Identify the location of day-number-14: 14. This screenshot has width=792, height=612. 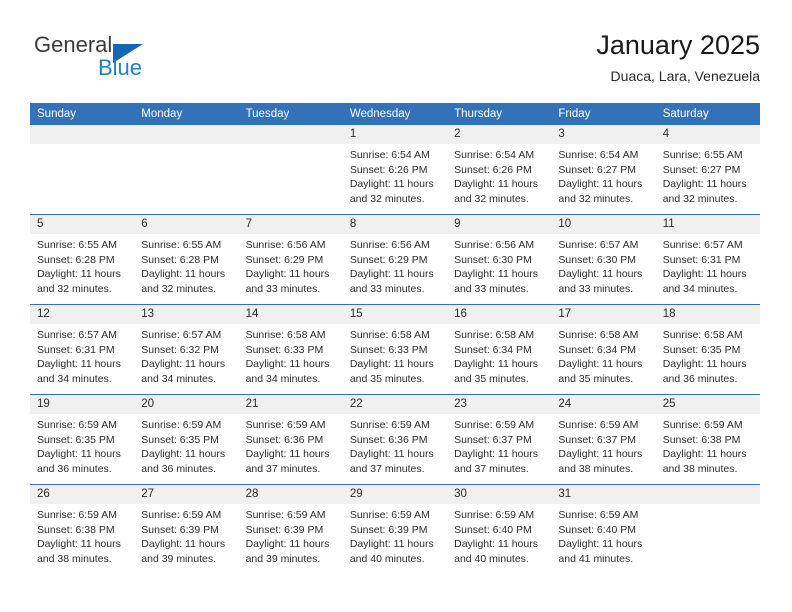
(291, 314).